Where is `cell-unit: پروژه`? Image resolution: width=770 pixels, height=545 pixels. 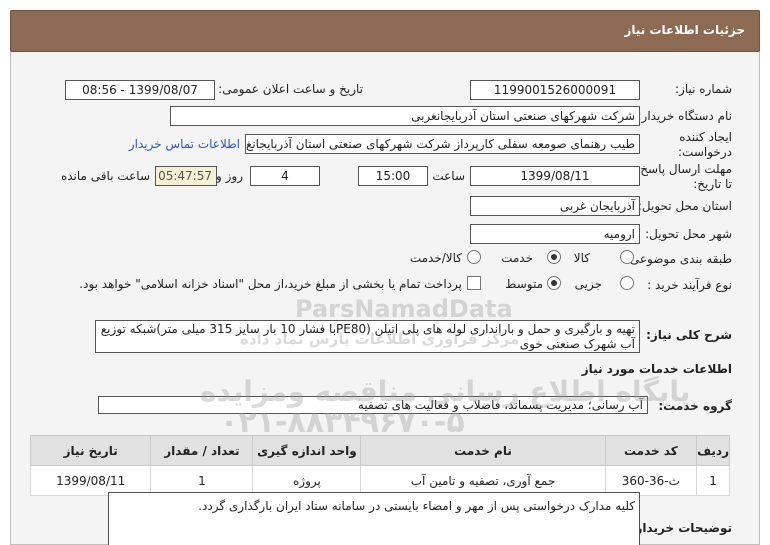
cell-unit: پروژه is located at coordinates (307, 480).